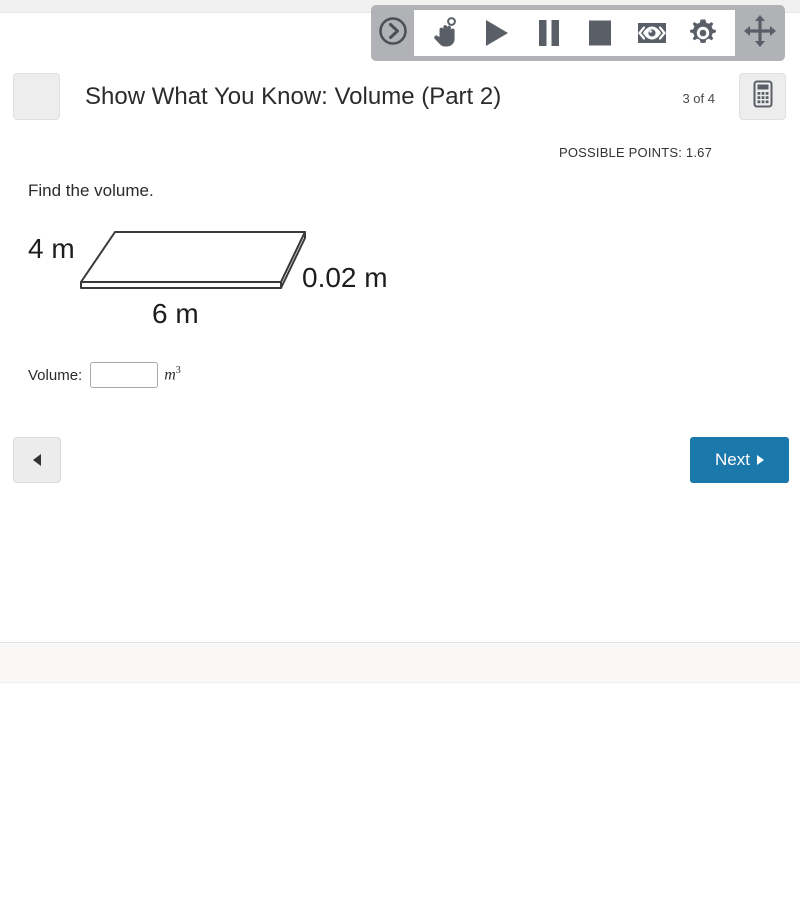  Describe the element at coordinates (760, 460) in the screenshot. I see `triangle-right-icon` at that location.